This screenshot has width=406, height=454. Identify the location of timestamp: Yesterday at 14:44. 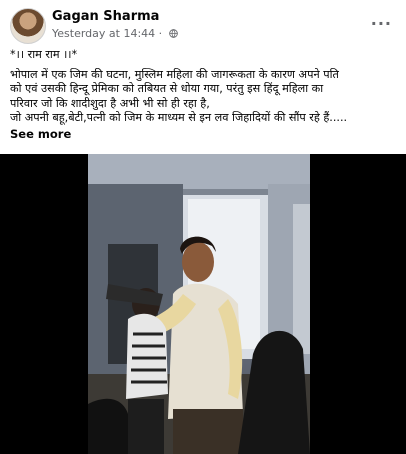
(103, 33).